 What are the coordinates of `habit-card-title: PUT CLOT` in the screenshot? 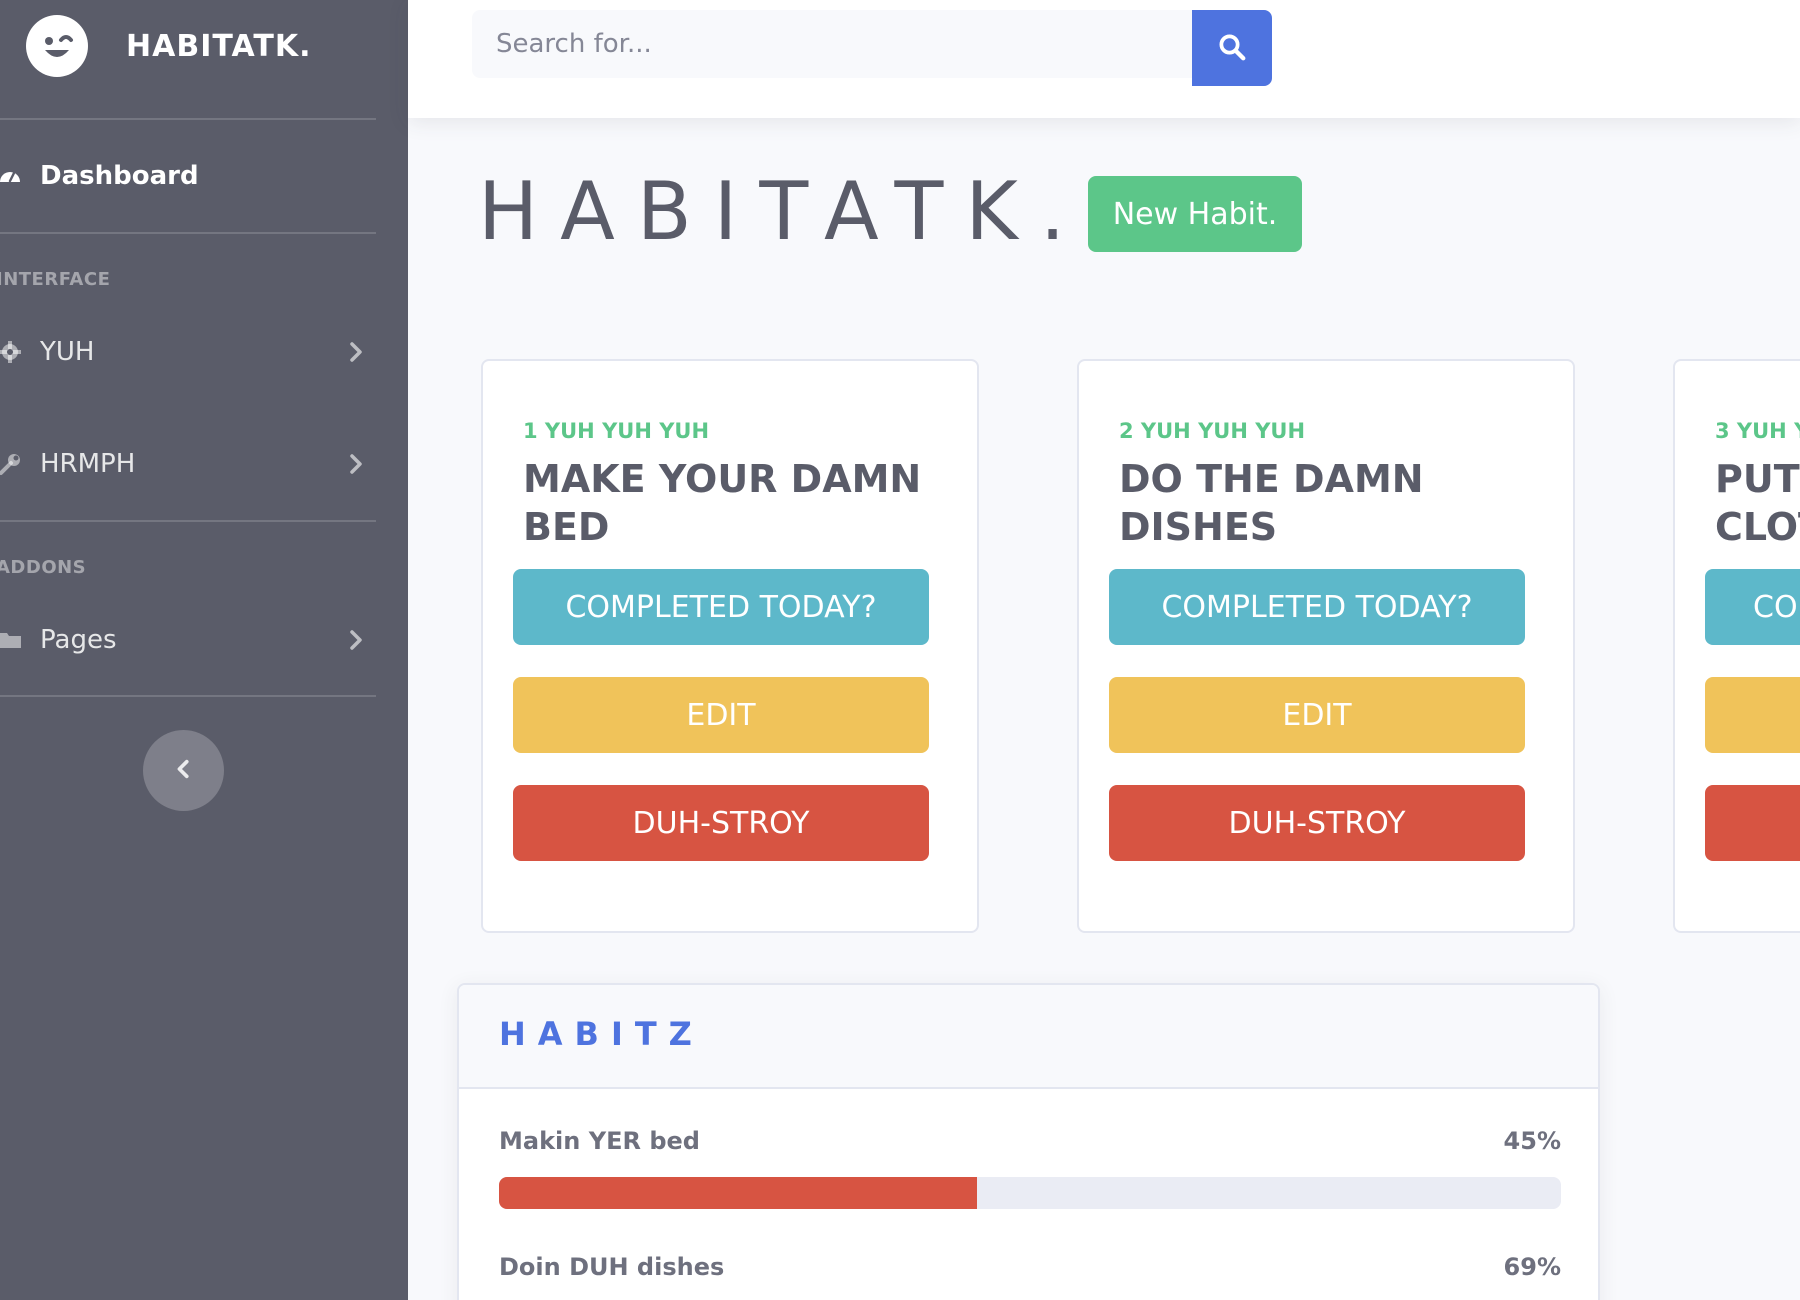 It's located at (1757, 503).